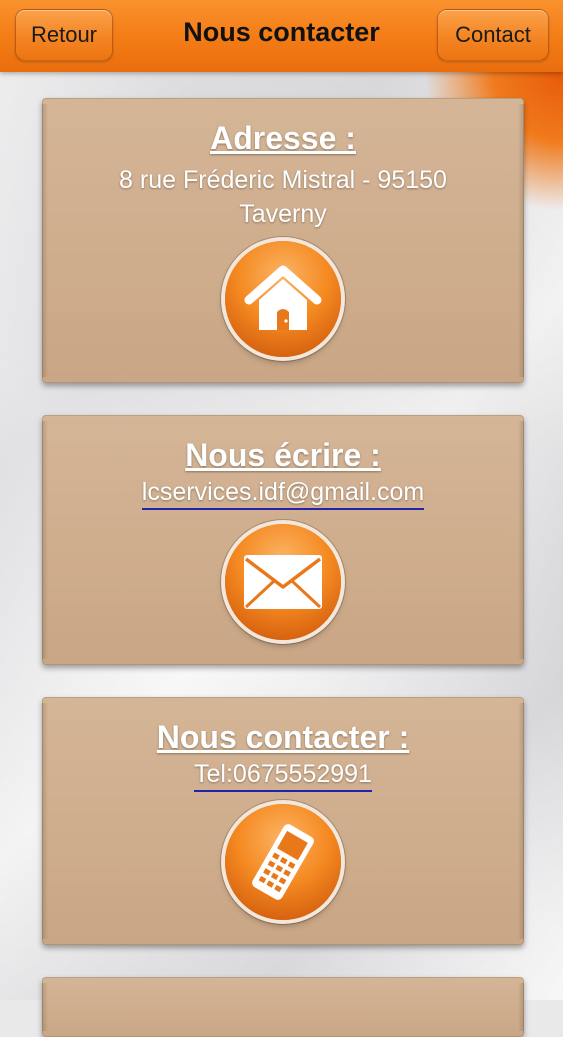 This screenshot has height=1037, width=563. Describe the element at coordinates (283, 1007) in the screenshot. I see `next-card-partial` at that location.